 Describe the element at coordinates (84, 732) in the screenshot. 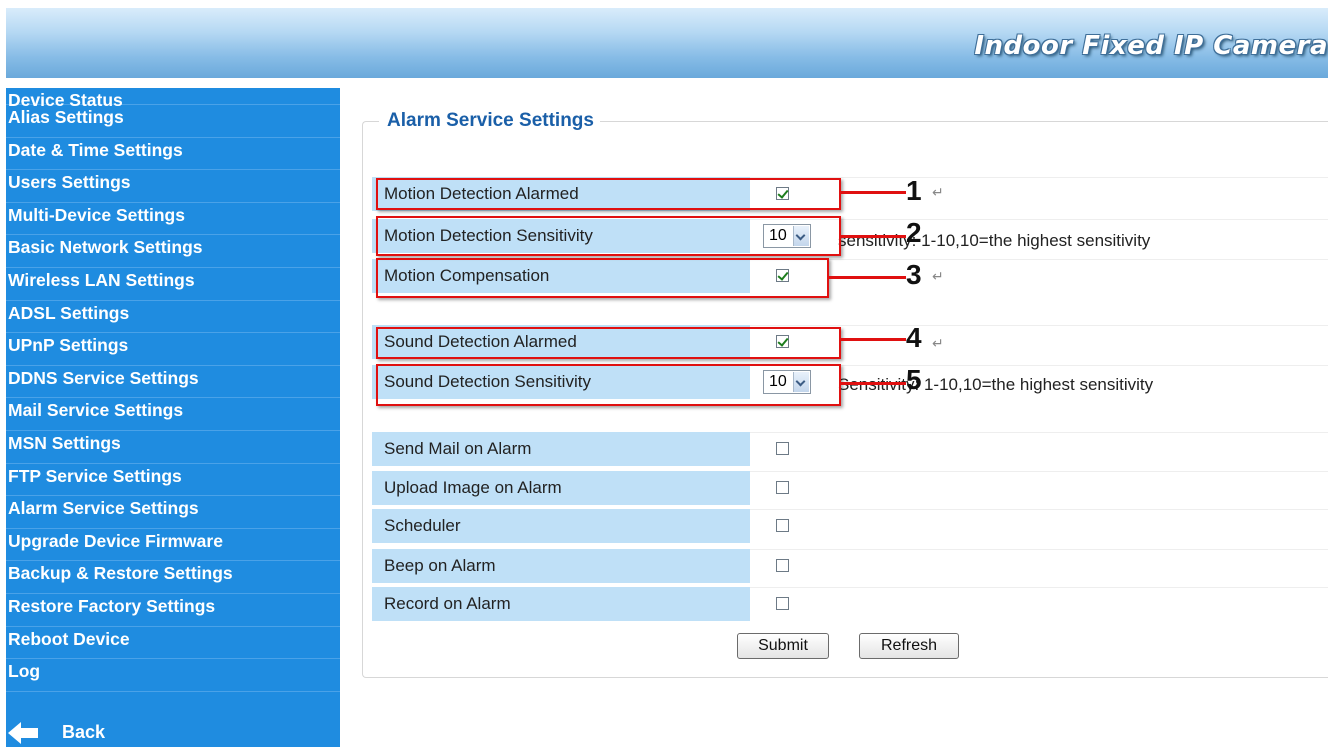

I see `back-label: Back` at that location.